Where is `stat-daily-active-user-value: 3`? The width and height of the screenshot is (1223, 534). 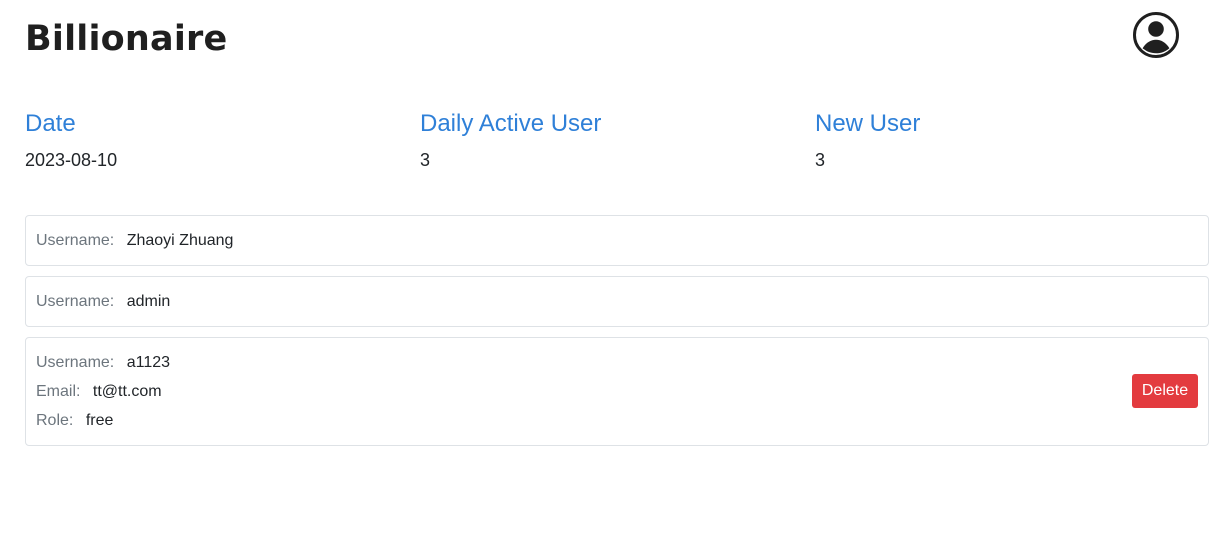 stat-daily-active-user-value: 3 is located at coordinates (425, 160).